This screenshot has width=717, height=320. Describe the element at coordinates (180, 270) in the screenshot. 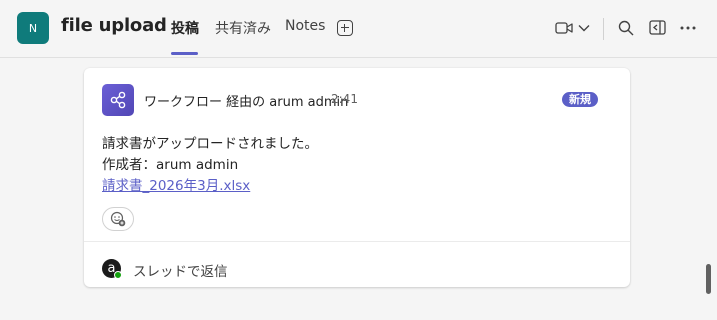

I see `reply-in-thread-button: スレッドで返信` at that location.